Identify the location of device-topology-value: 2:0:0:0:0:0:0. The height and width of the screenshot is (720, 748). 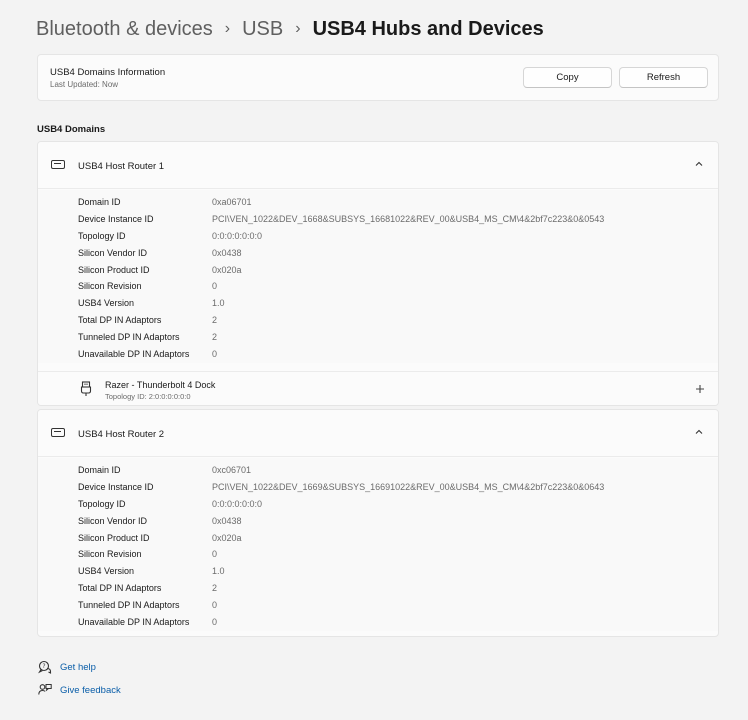
(169, 396).